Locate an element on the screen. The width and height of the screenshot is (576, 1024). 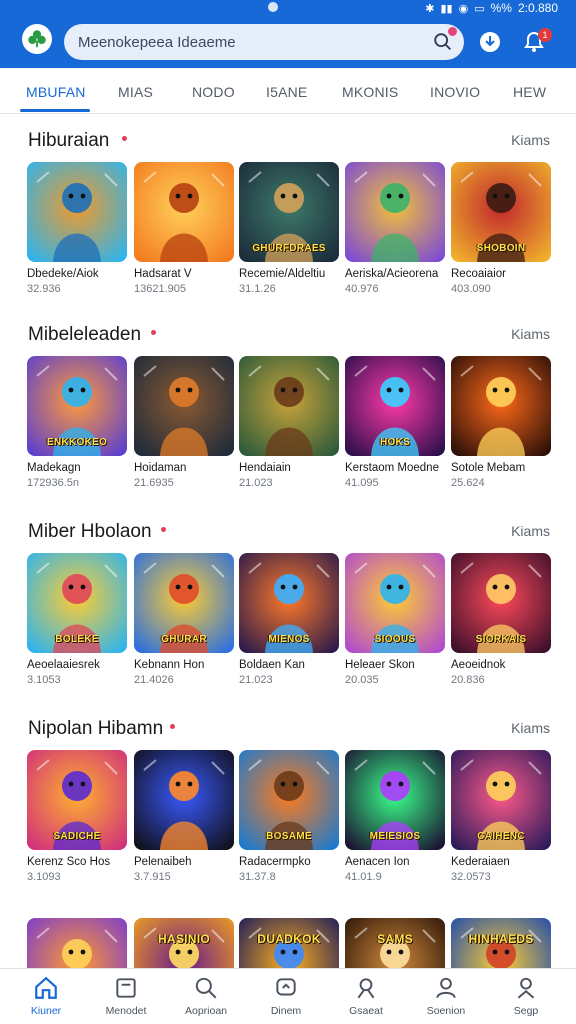
game-tile: SIOOUS Heleaer Skon 20.035 is located at coordinates (395, 619).